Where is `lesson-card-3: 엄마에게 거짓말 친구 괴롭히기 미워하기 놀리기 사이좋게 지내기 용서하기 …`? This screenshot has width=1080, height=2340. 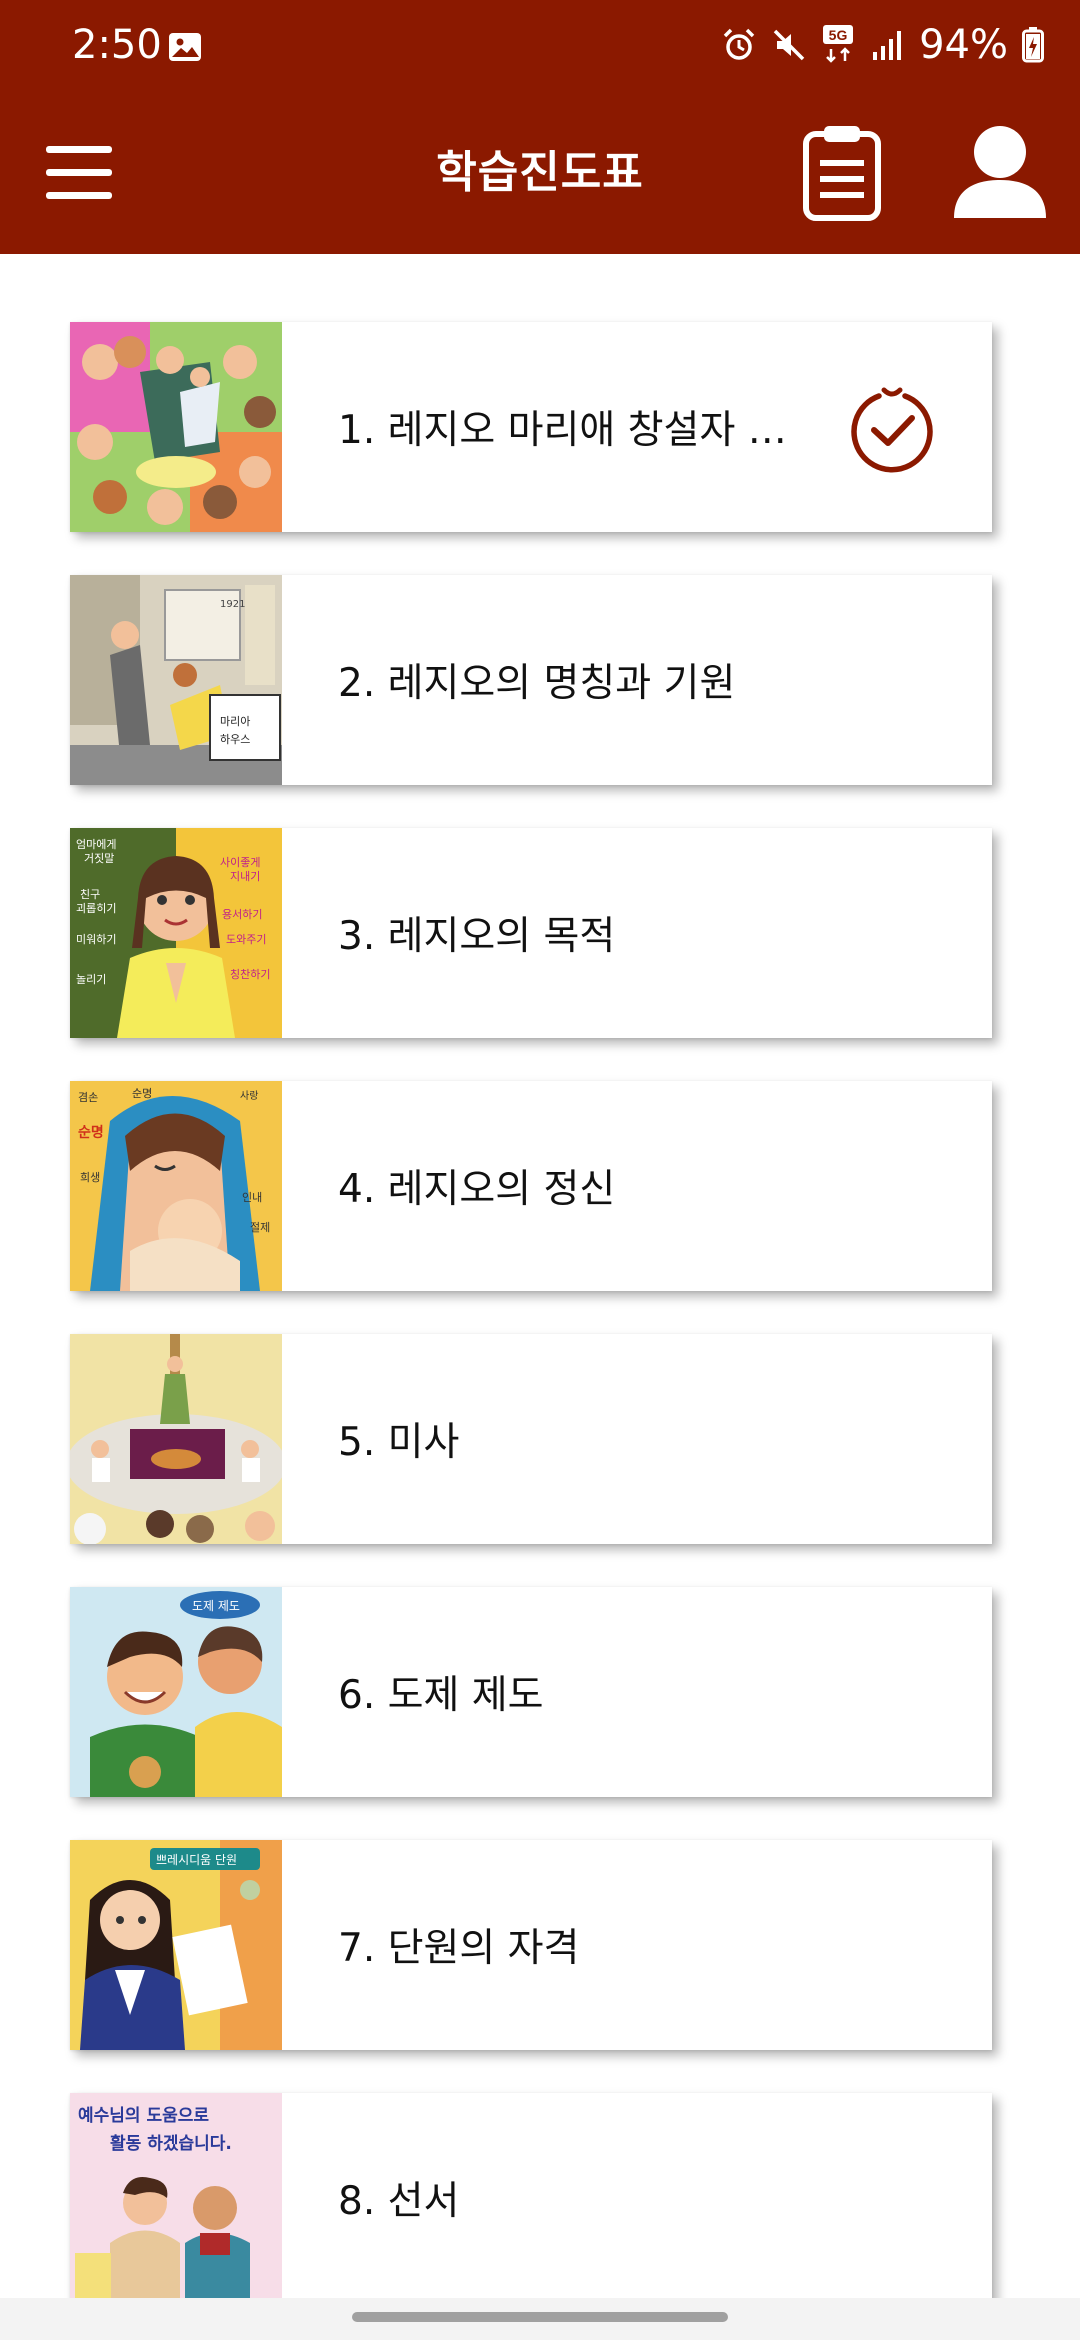 lesson-card-3: 엄마에게 거짓말 친구 괴롭히기 미워하기 놀리기 사이좋게 지내기 용서하기 … is located at coordinates (531, 933).